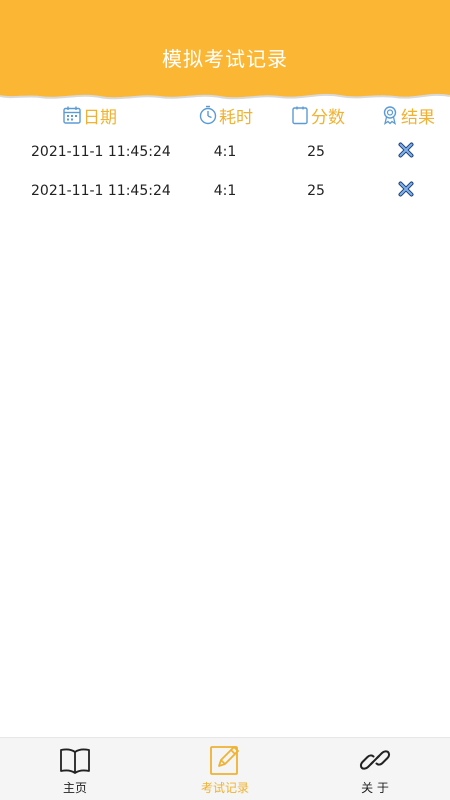 This screenshot has height=800, width=450. I want to click on tab-label-home: 主页, so click(74, 788).